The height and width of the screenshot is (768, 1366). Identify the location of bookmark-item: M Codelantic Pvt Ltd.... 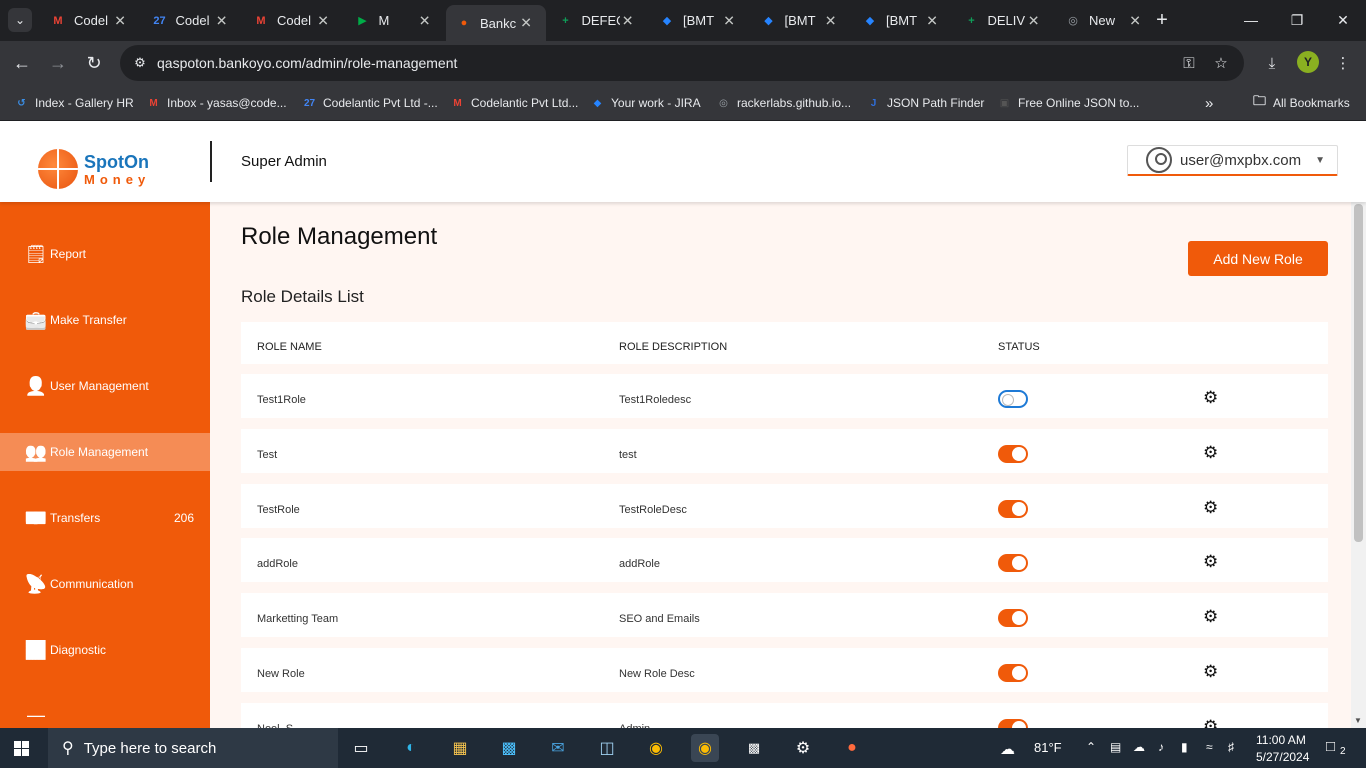
(514, 103).